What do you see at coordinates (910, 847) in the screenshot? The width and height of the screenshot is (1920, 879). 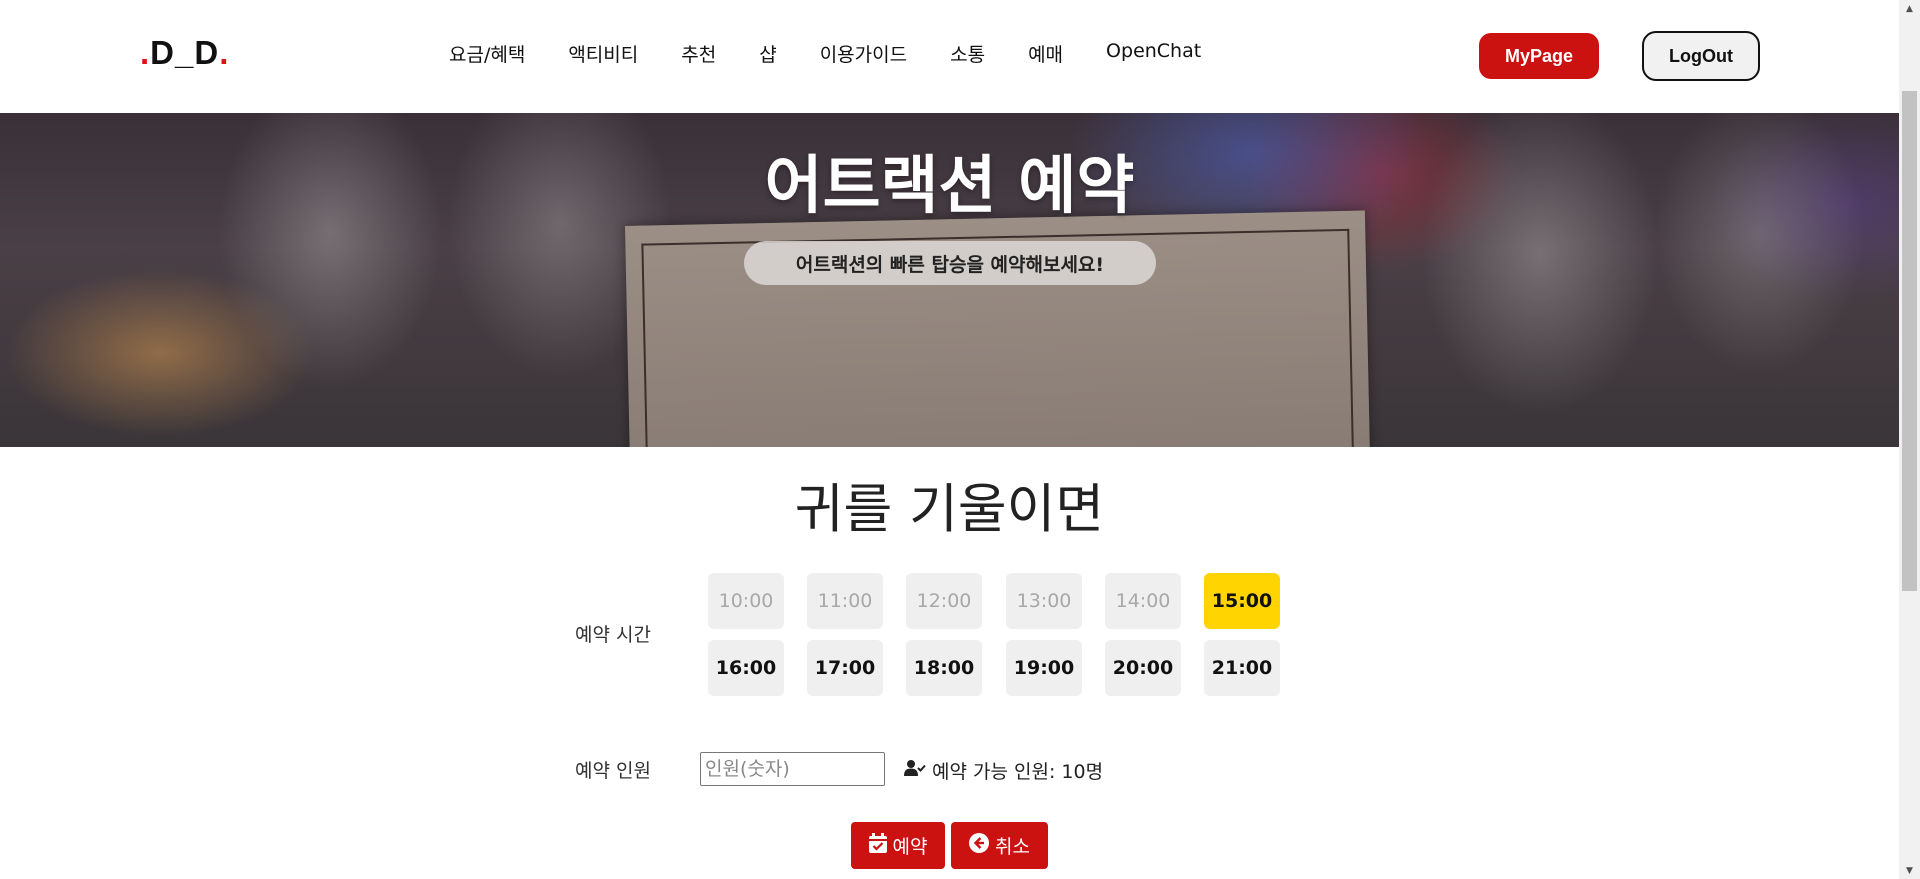 I see `reserve-button-label: 예약` at bounding box center [910, 847].